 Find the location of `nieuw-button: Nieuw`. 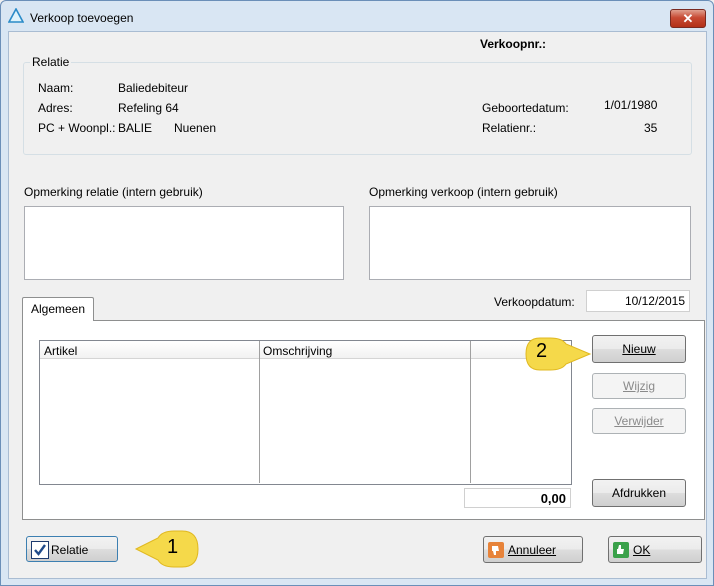

nieuw-button: Nieuw is located at coordinates (639, 349).